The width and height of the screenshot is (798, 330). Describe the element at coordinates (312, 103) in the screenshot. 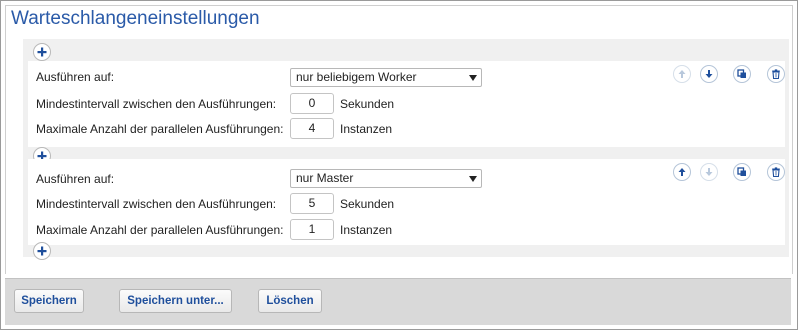

I see `min-interval-input: 0` at that location.